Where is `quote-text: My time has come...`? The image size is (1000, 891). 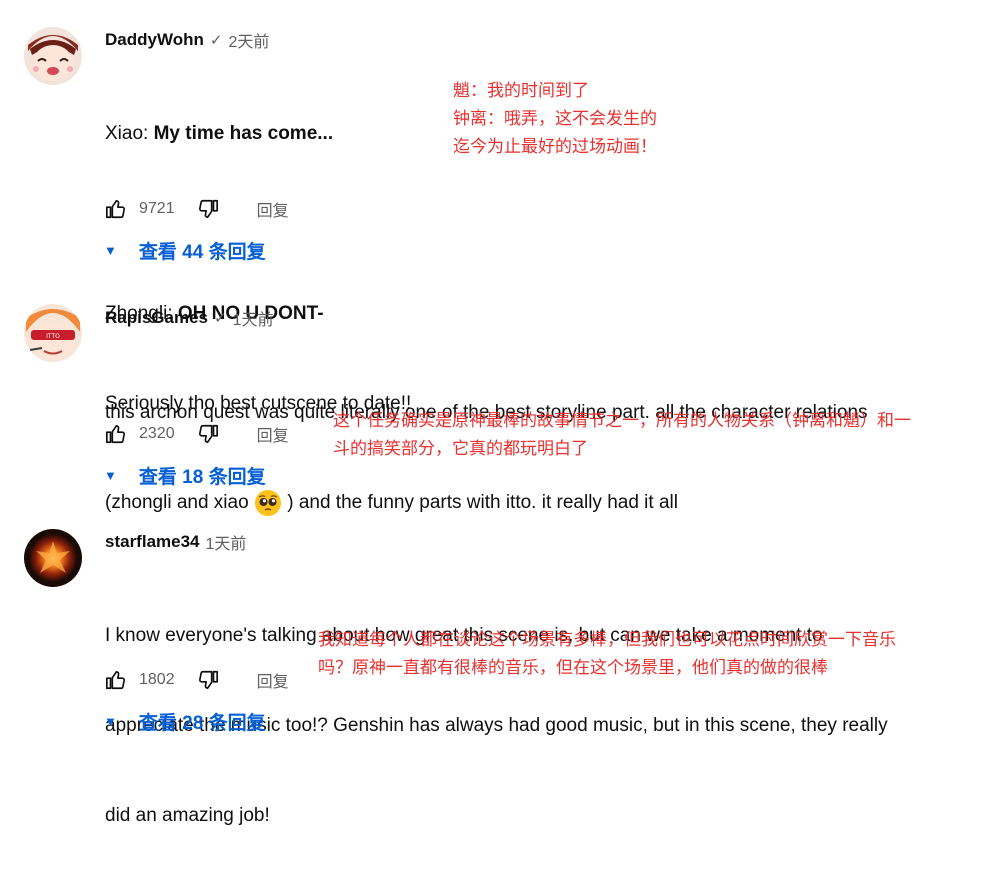 quote-text: My time has come... is located at coordinates (243, 133).